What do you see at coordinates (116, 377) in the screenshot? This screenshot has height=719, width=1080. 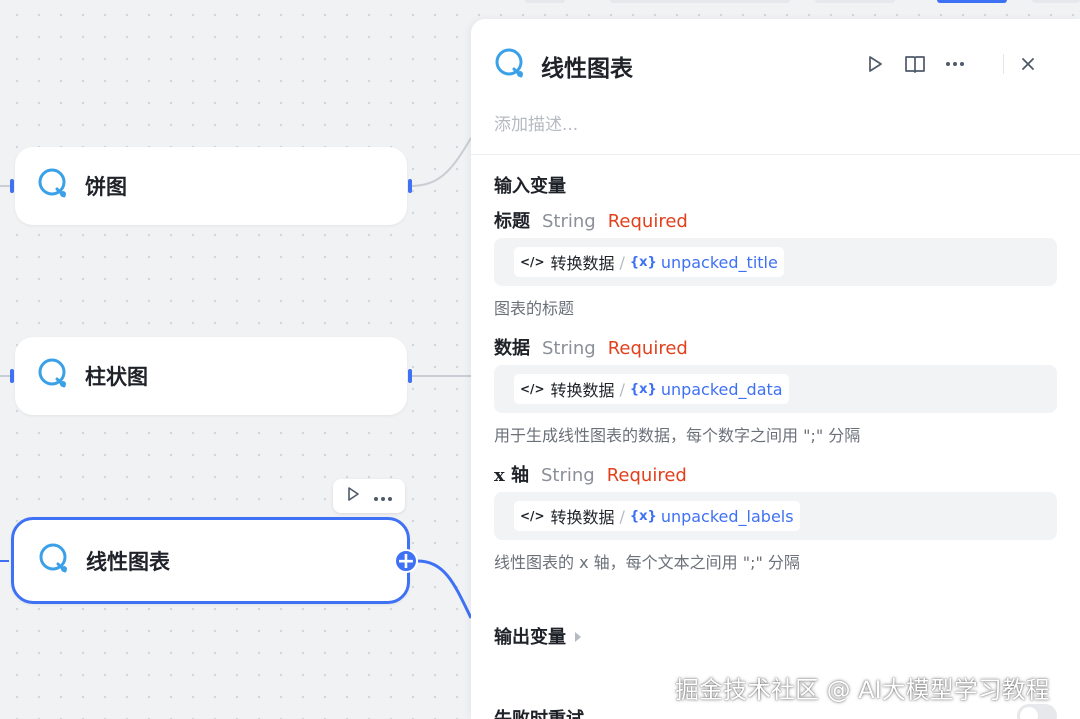 I see `node-label: 柱状图` at bounding box center [116, 377].